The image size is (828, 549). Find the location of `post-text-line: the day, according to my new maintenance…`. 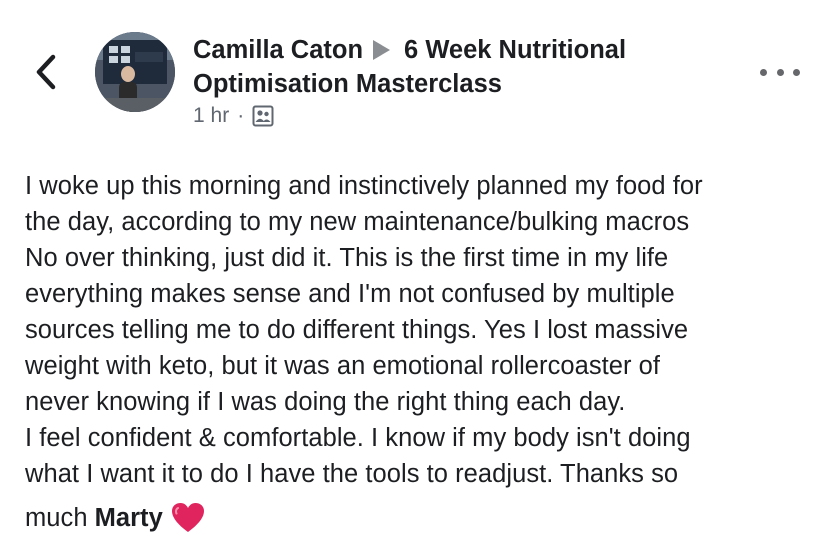

post-text-line: the day, according to my new maintenance… is located at coordinates (357, 222).